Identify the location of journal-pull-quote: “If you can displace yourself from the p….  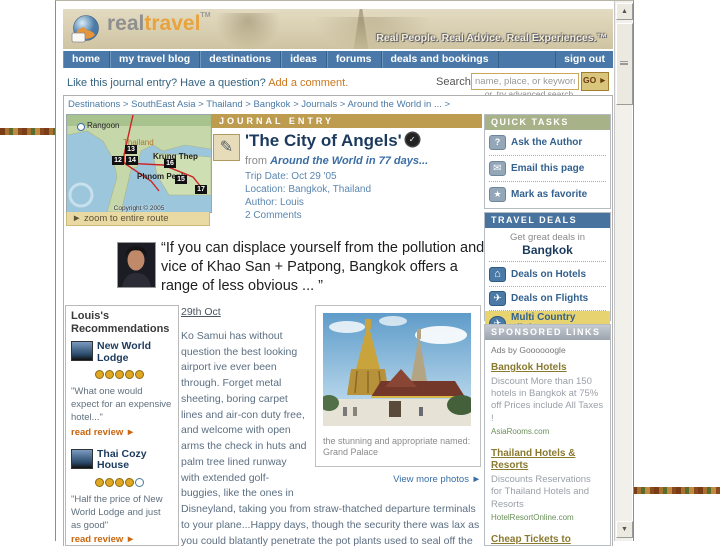
(323, 267).